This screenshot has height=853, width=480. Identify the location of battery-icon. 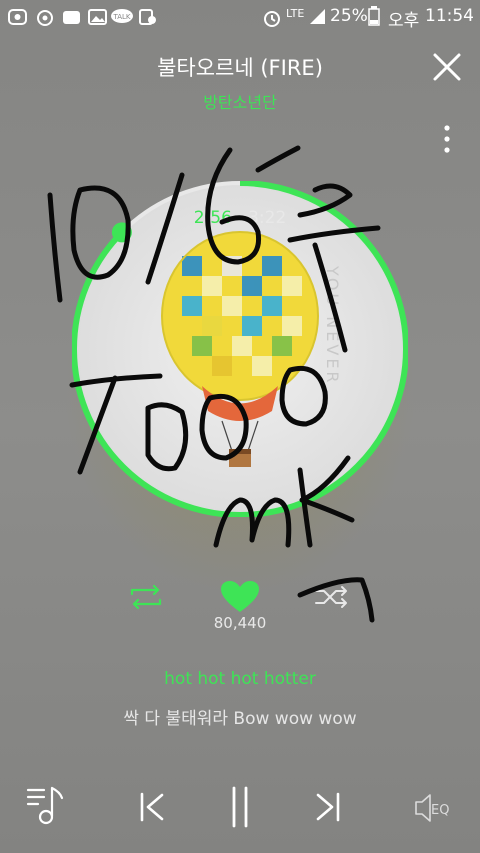
(374, 16).